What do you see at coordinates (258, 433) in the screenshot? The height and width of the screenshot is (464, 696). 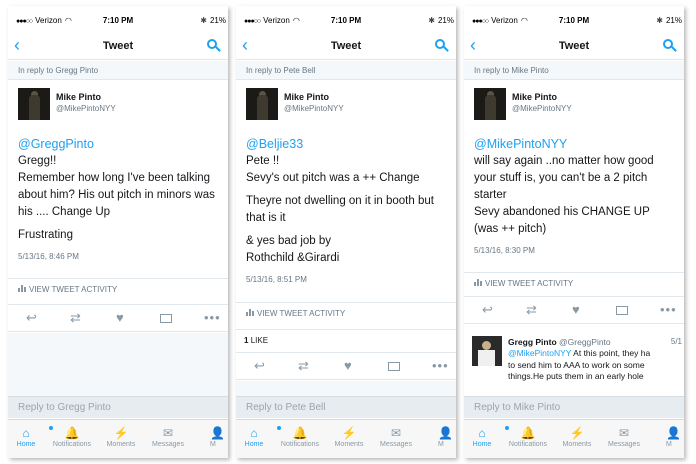 I see `home-icon: ⌂` at bounding box center [258, 433].